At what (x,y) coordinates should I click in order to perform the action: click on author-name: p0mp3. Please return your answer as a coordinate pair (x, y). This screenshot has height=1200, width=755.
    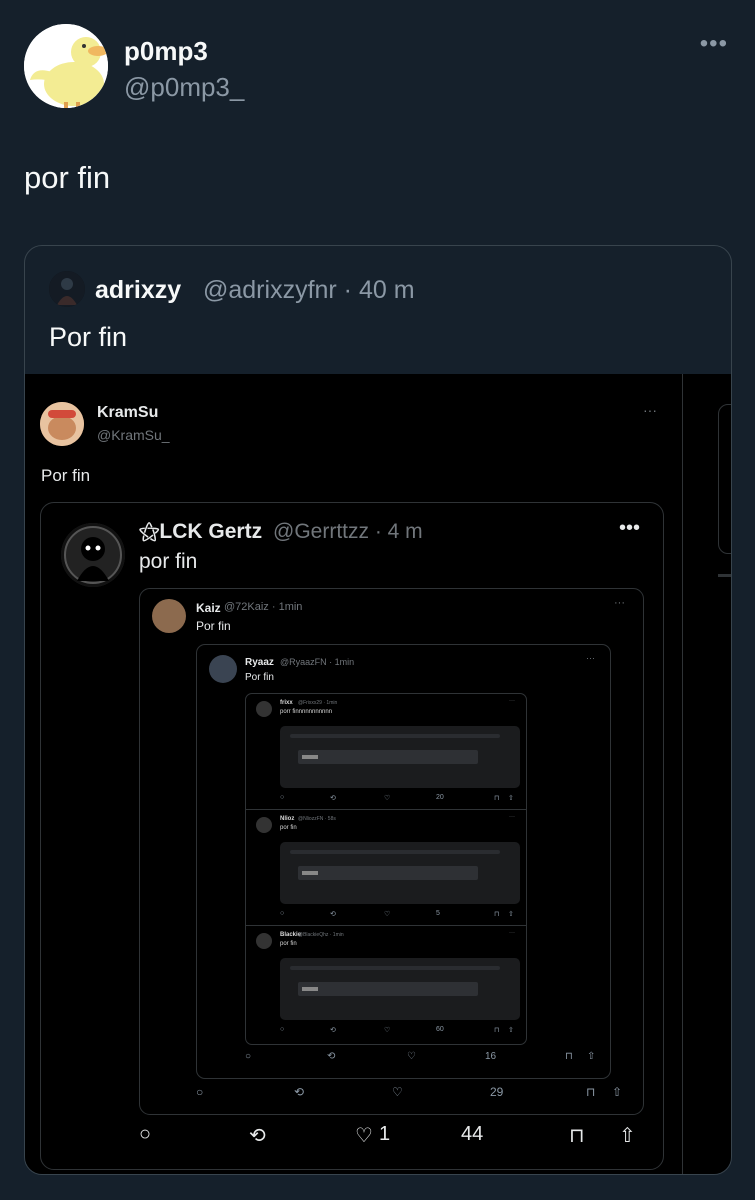
    Looking at the image, I should click on (166, 51).